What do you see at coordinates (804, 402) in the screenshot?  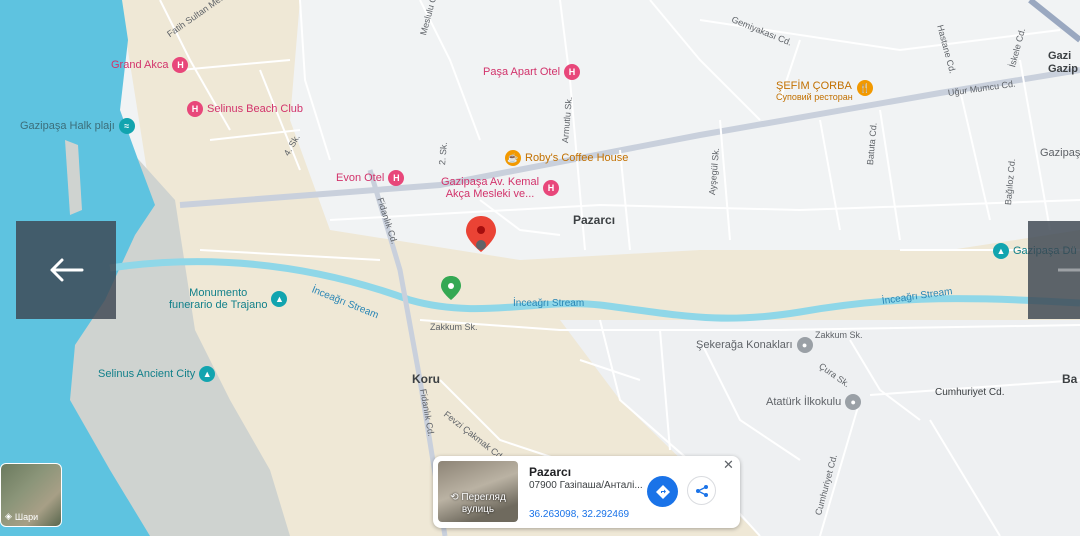 I see `poi-label: Atatürk İlkokulu` at bounding box center [804, 402].